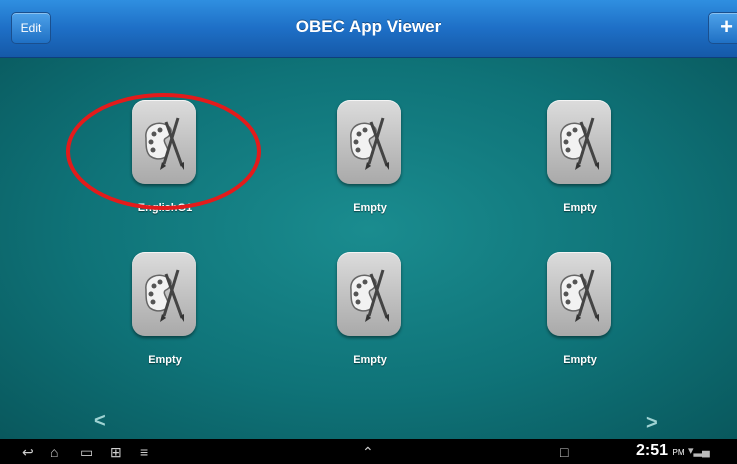 The image size is (737, 464). Describe the element at coordinates (86, 452) in the screenshot. I see `recent-apps-icon: ▭` at that location.